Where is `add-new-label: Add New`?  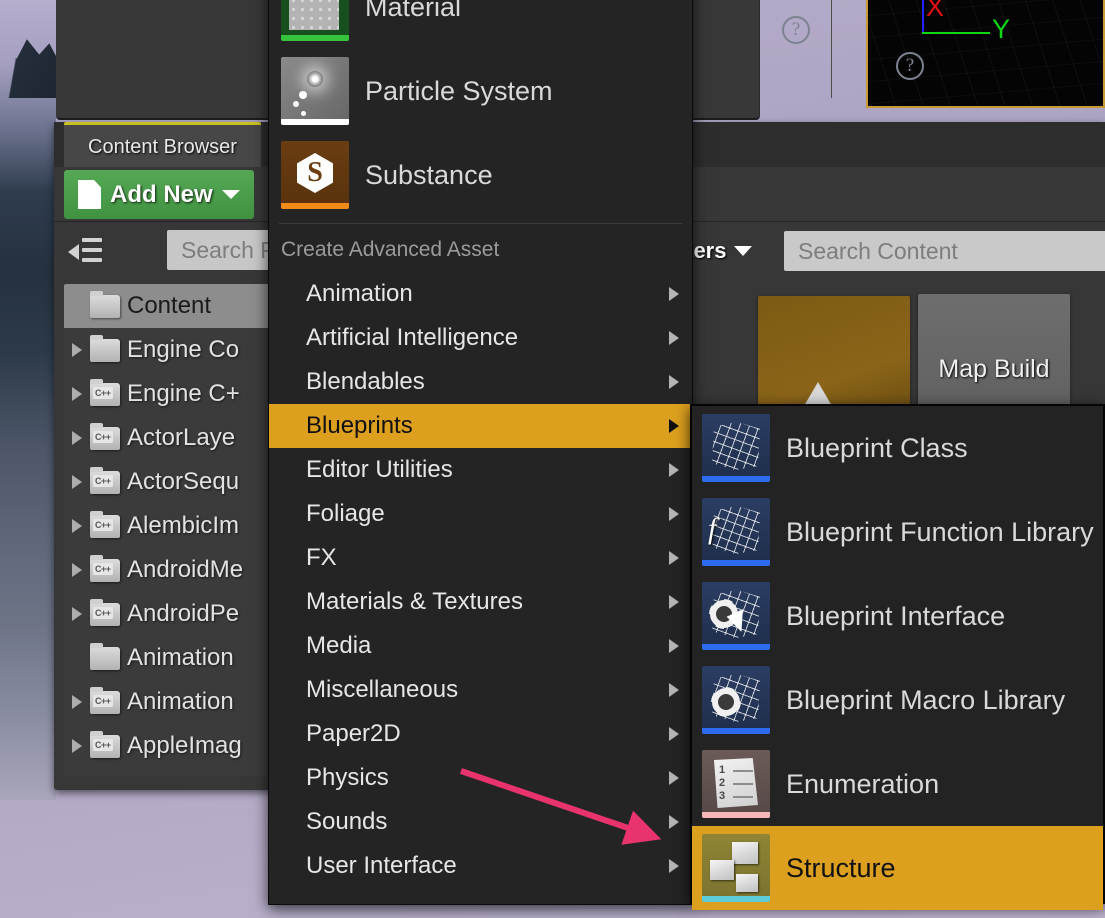 add-new-label: Add New is located at coordinates (161, 194).